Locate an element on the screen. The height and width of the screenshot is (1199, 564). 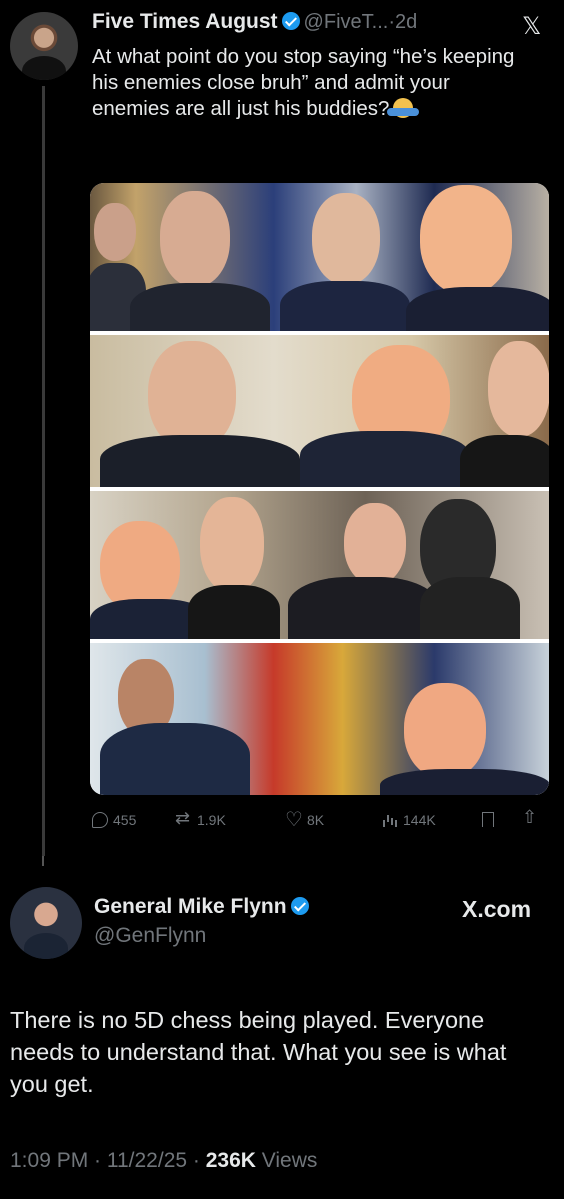
person-shrugging-icon is located at coordinates (403, 108).